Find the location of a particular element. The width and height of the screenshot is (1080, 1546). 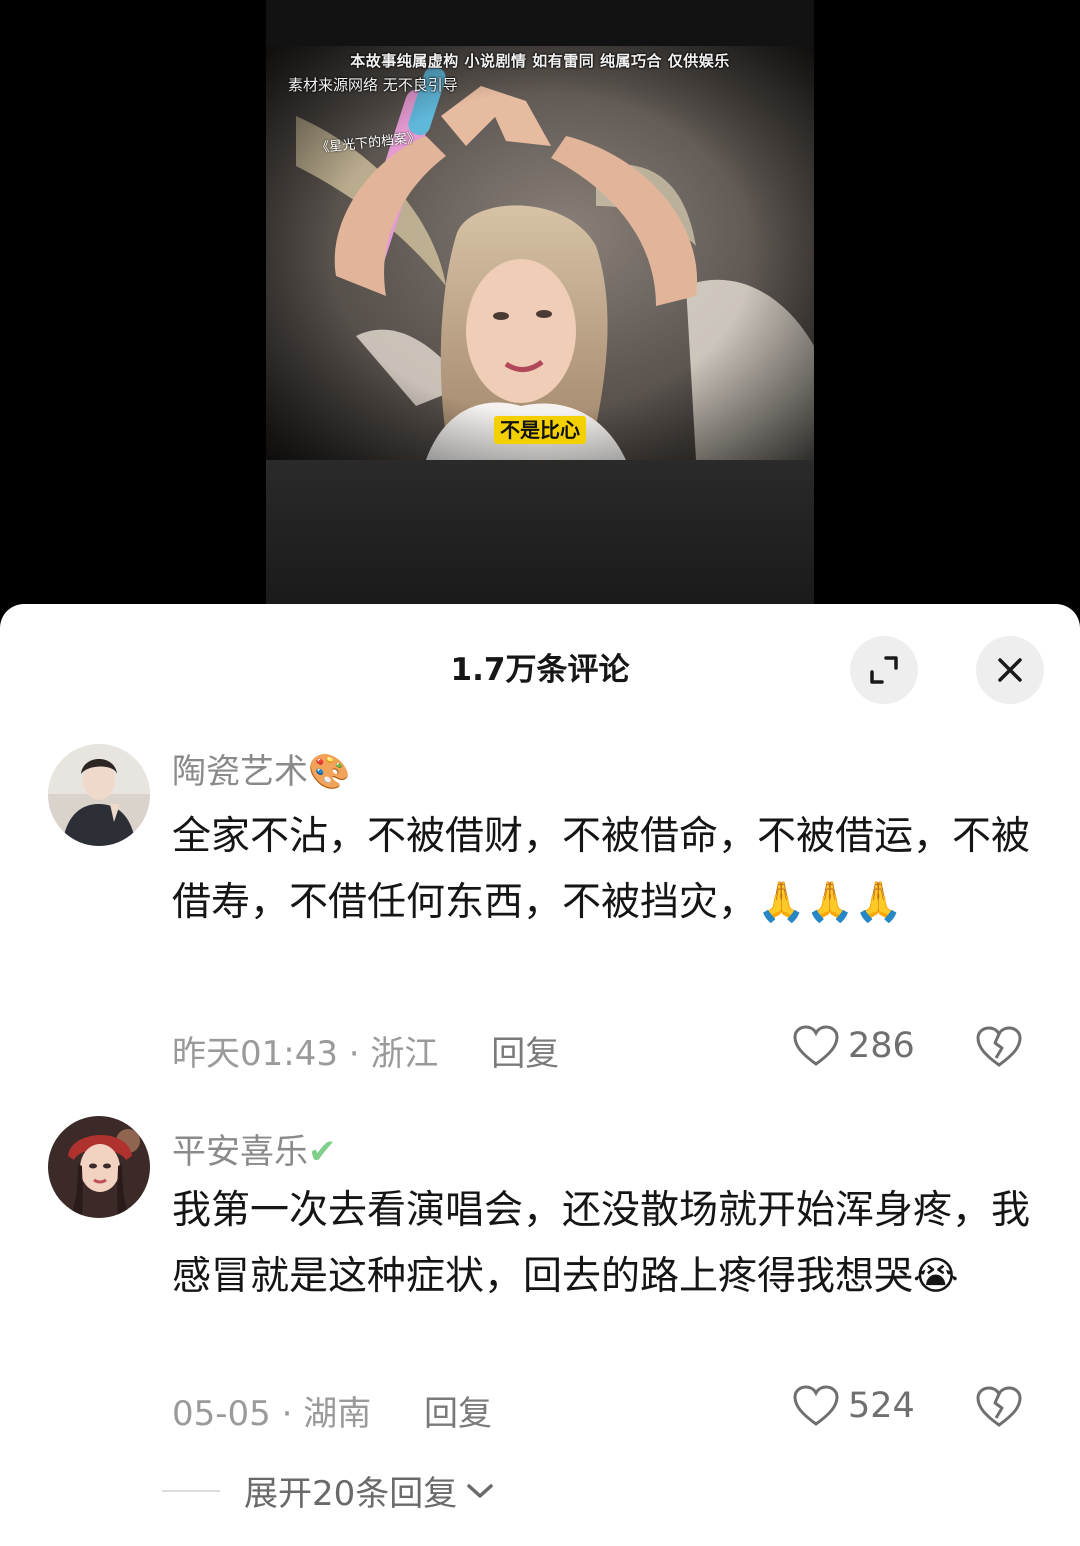

username-label: 陶瓷艺术 is located at coordinates (240, 772).